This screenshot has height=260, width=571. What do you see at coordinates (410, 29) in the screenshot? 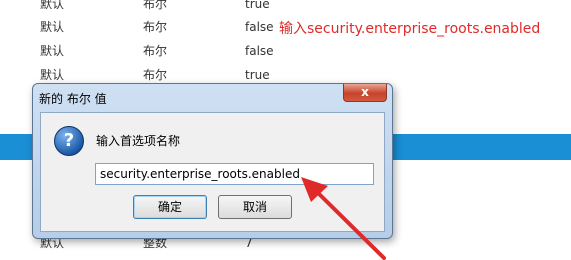
I see `instruction-annotation: 输入security.enterprise_roots.enabled` at bounding box center [410, 29].